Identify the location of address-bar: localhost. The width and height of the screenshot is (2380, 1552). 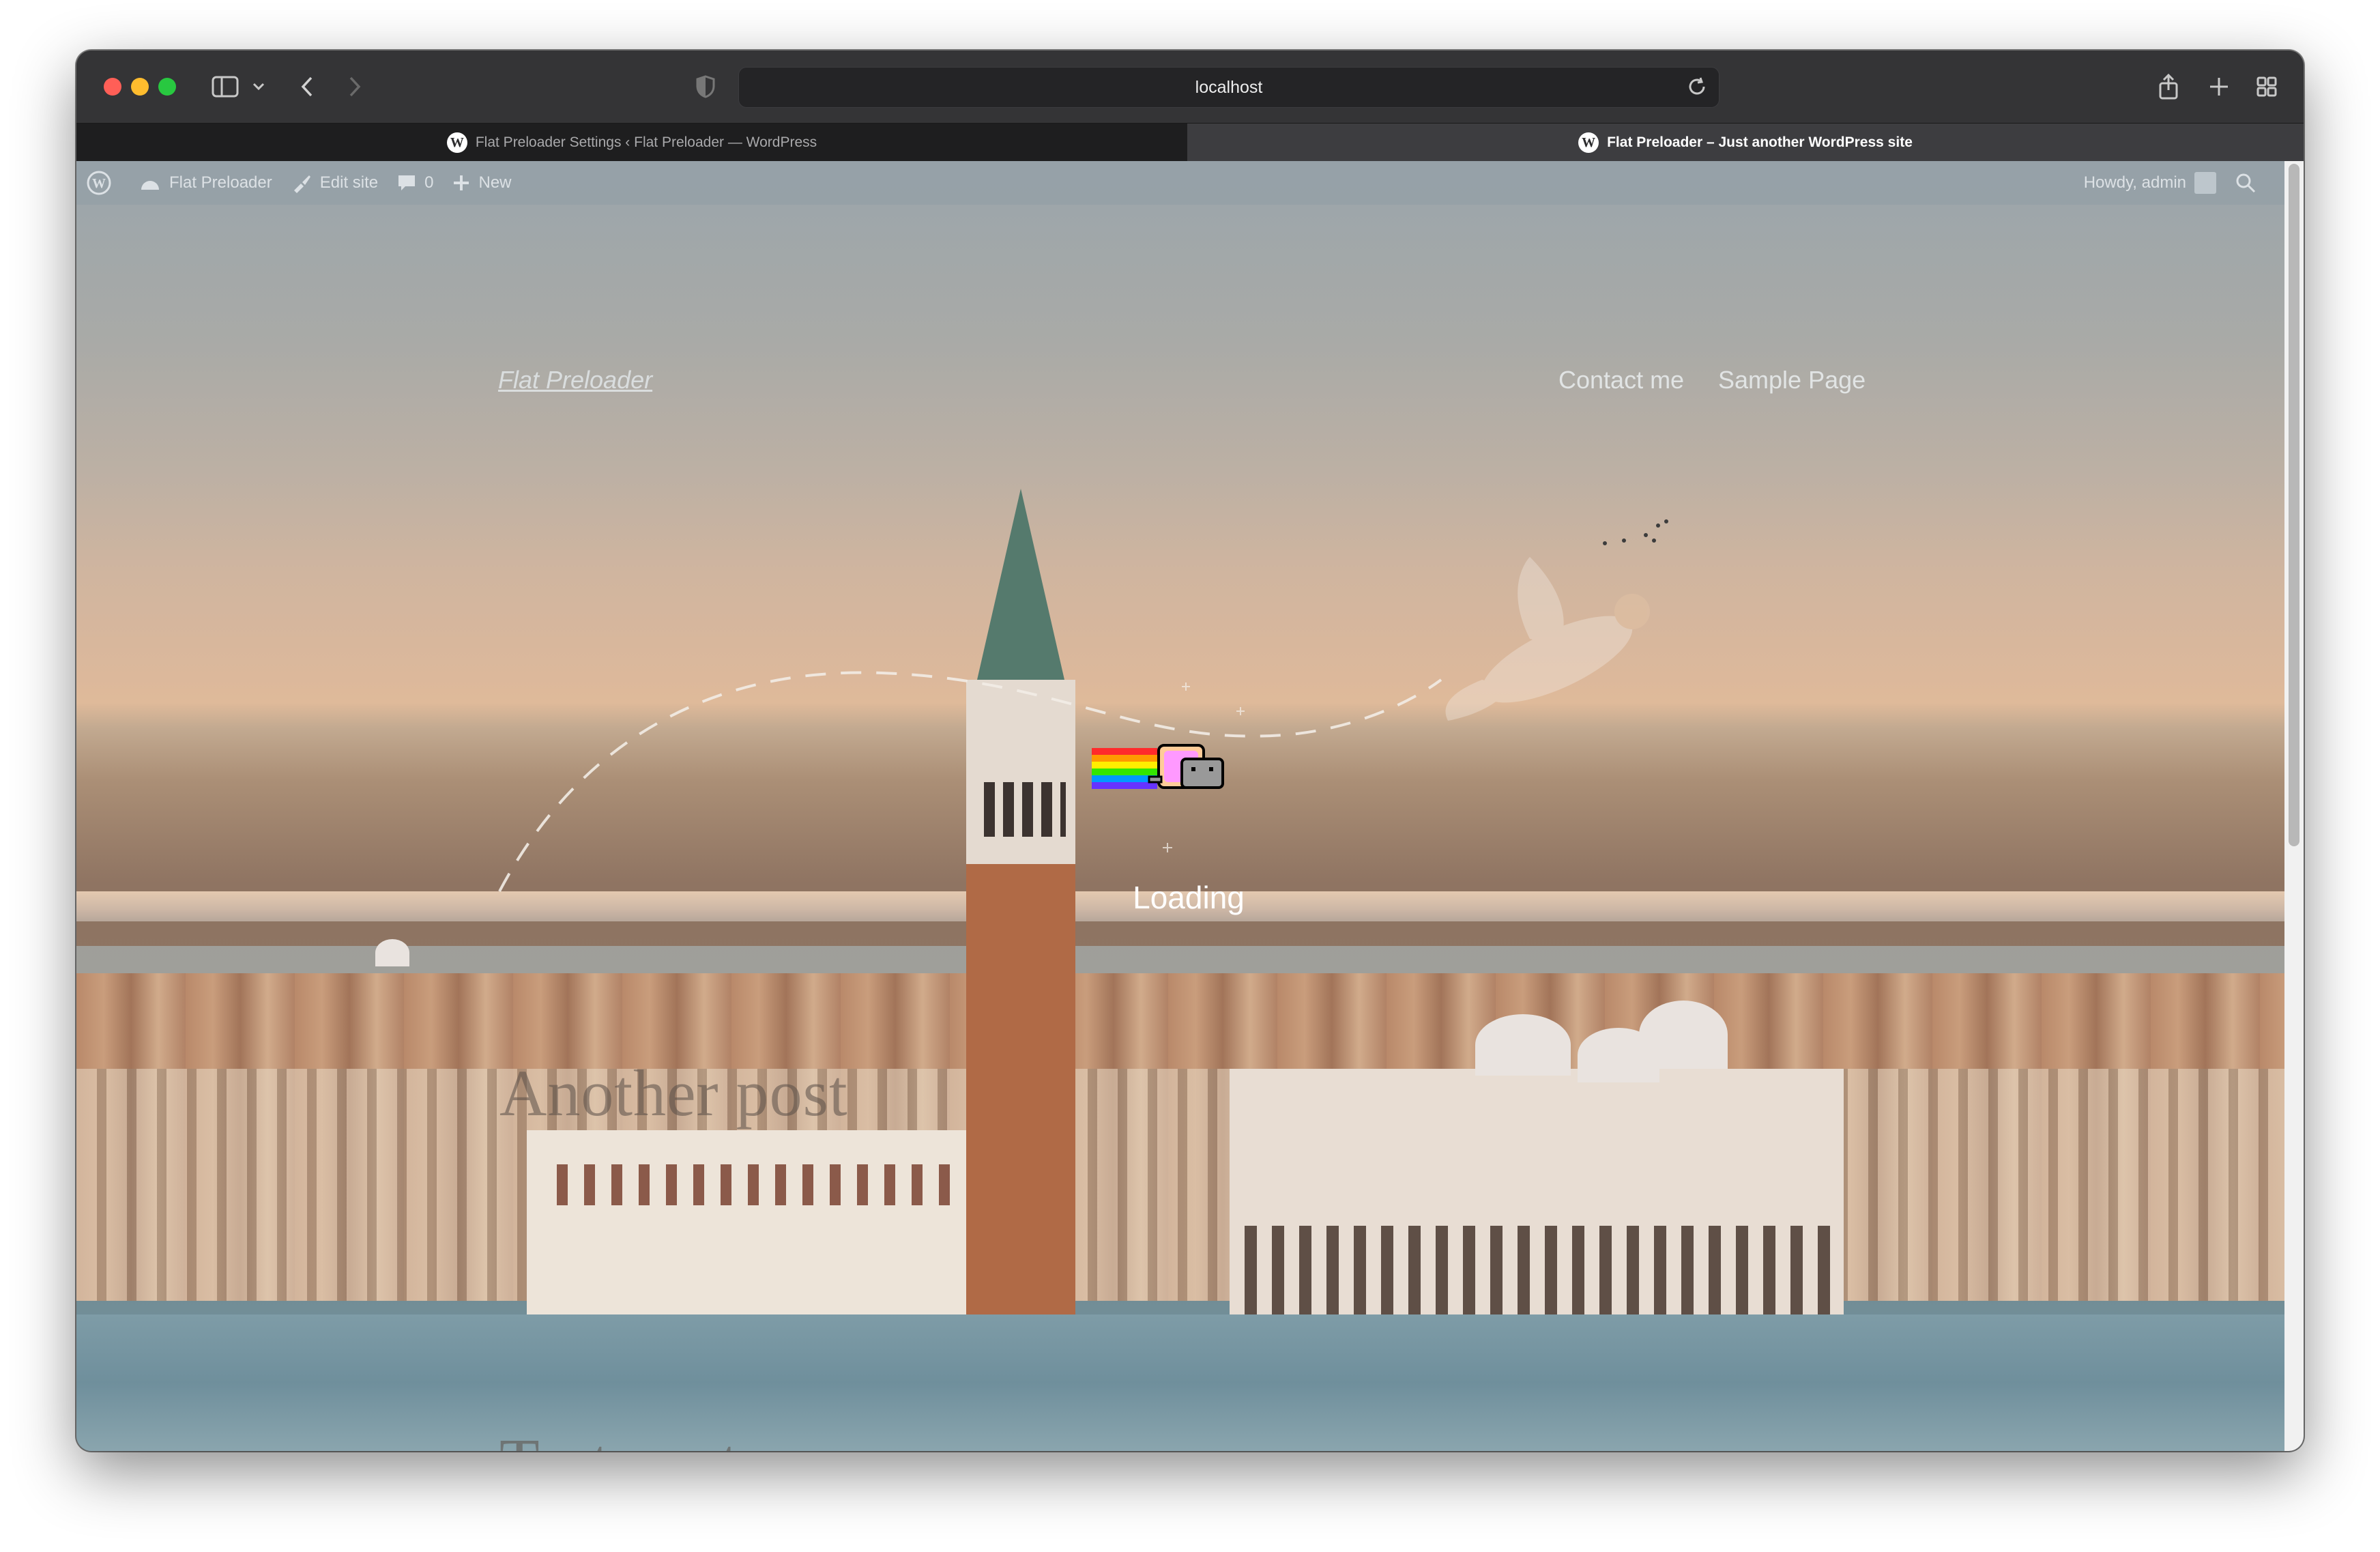
(1228, 87).